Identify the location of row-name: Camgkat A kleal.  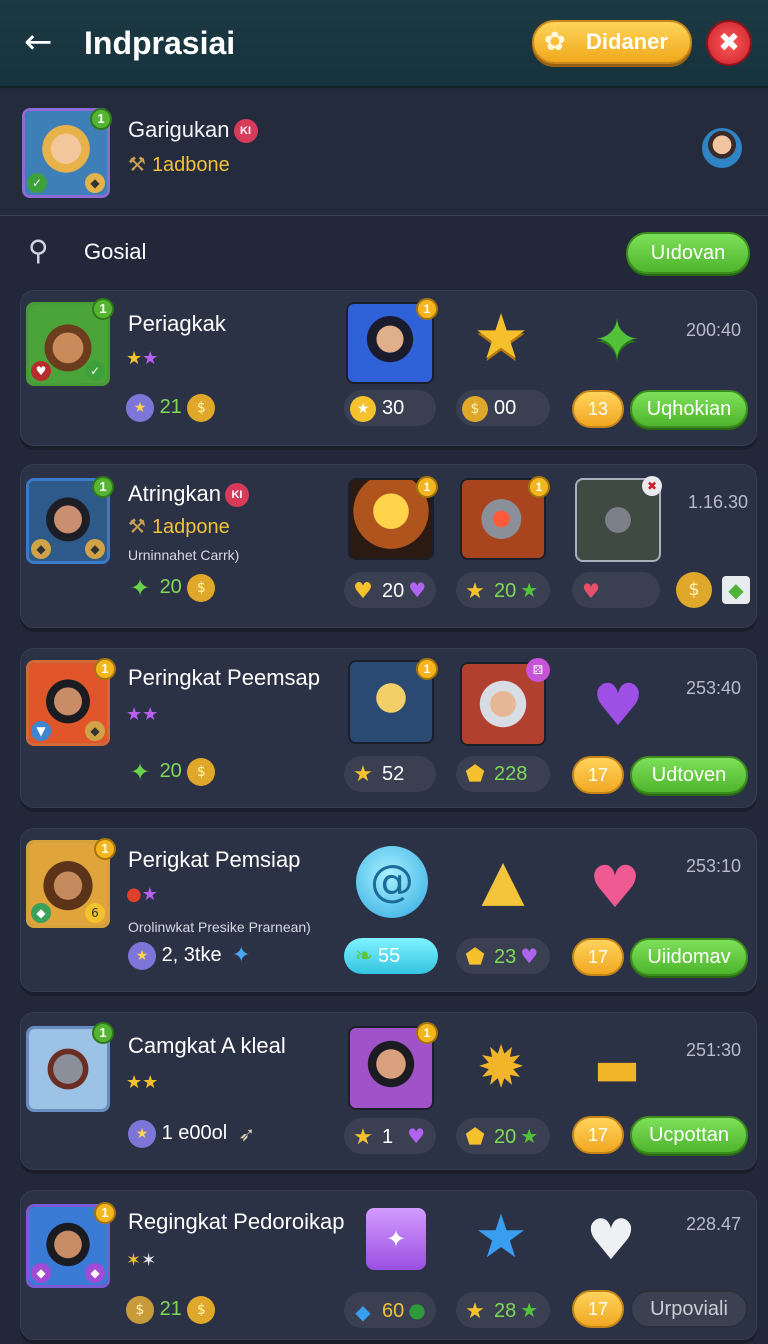
(207, 1045).